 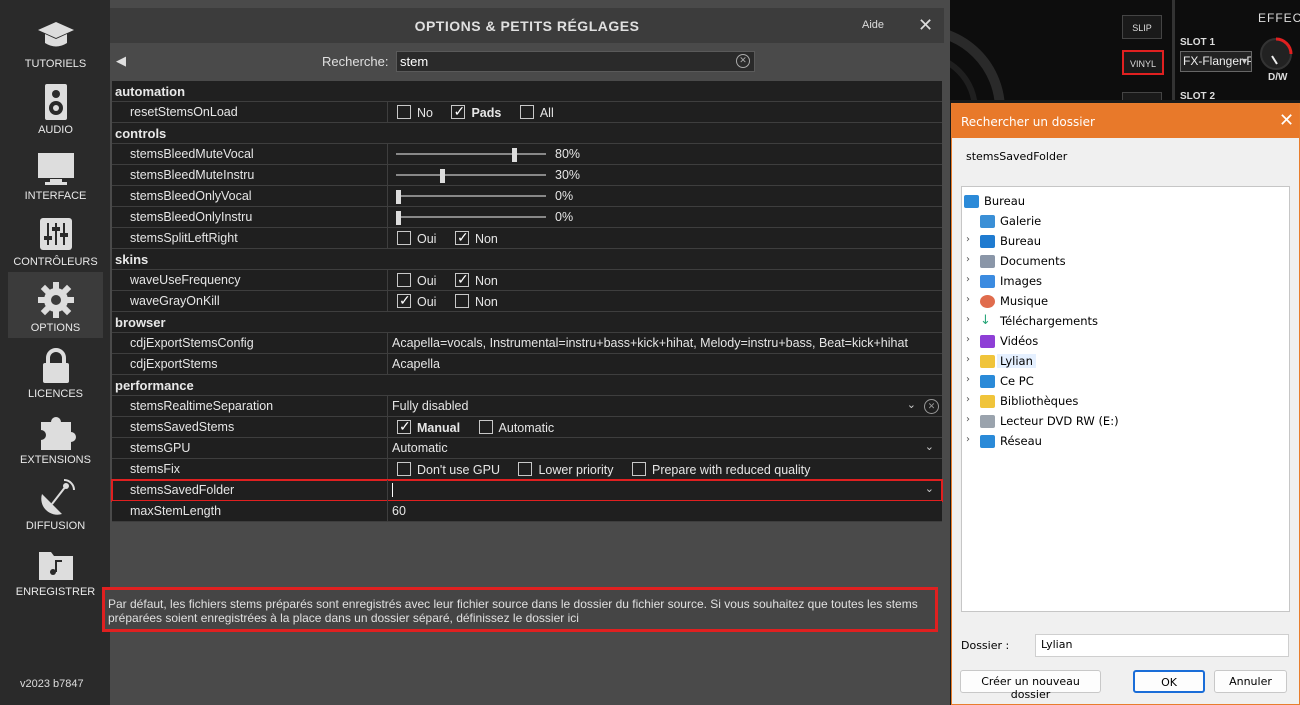 I want to click on checkbox-label: Oui, so click(x=427, y=302).